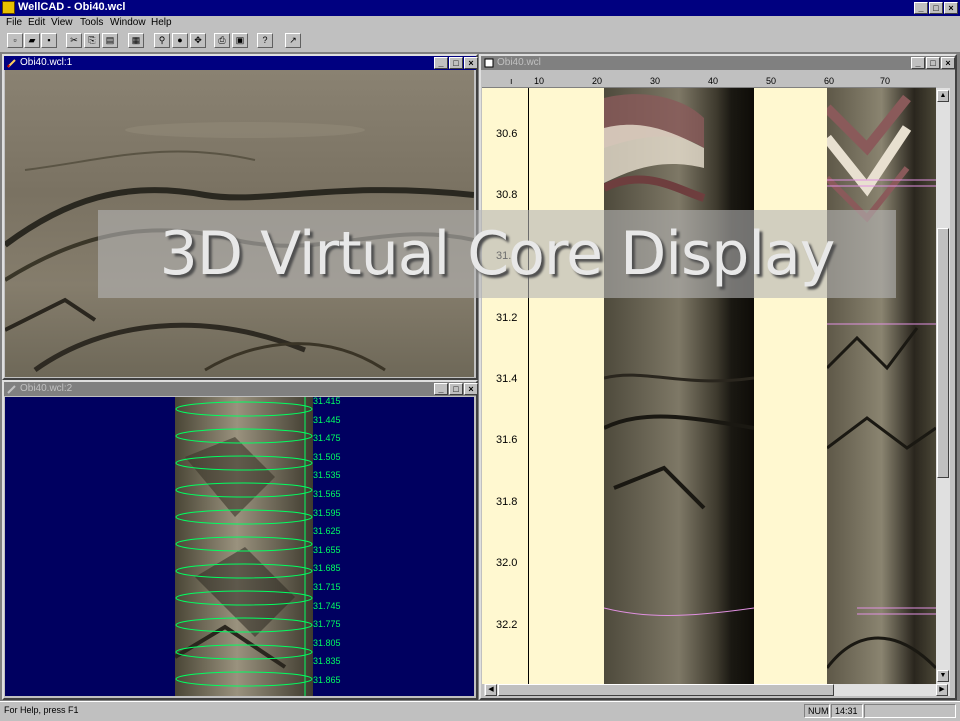 Image resolution: width=960 pixels, height=721 pixels. I want to click on ruler-tick-label: 50, so click(771, 81).